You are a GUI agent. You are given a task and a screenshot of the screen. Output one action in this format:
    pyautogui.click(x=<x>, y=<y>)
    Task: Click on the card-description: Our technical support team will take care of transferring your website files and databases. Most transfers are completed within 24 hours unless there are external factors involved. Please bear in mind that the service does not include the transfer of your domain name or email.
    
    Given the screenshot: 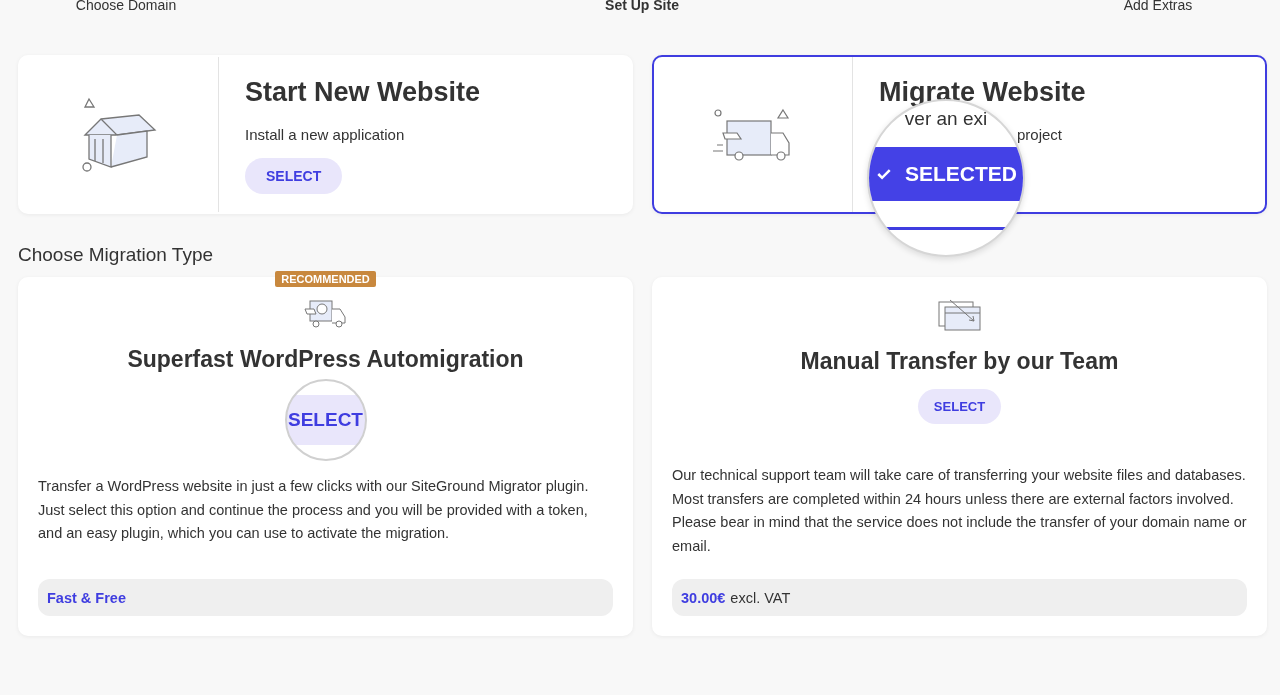 What is the action you would take?
    pyautogui.click(x=959, y=511)
    